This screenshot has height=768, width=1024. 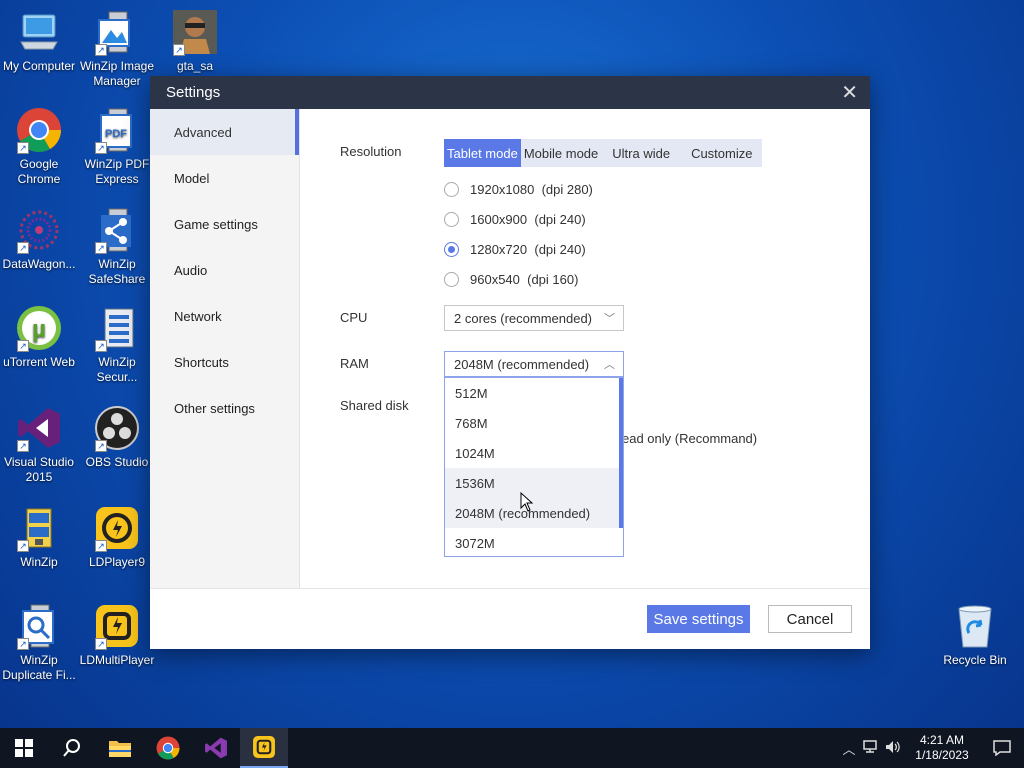 I want to click on desktop-icon-label: OBS Studio, so click(x=117, y=462).